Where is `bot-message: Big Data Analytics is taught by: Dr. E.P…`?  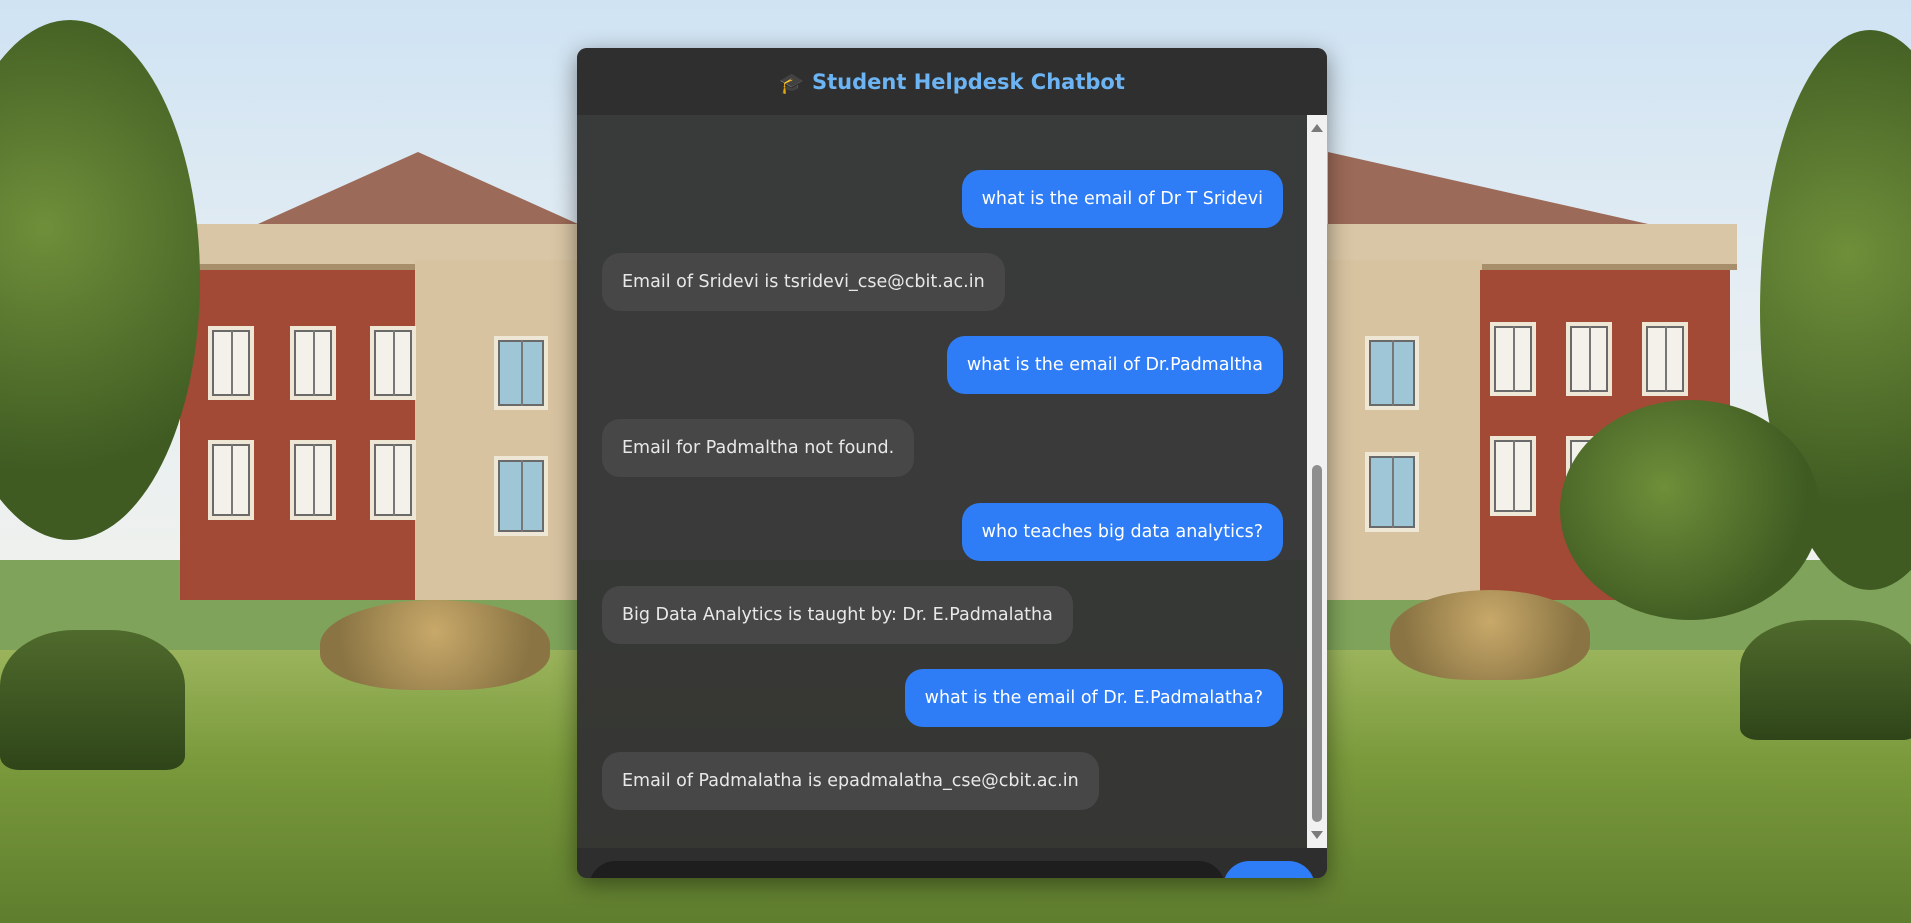 bot-message: Big Data Analytics is taught by: Dr. E.P… is located at coordinates (837, 615).